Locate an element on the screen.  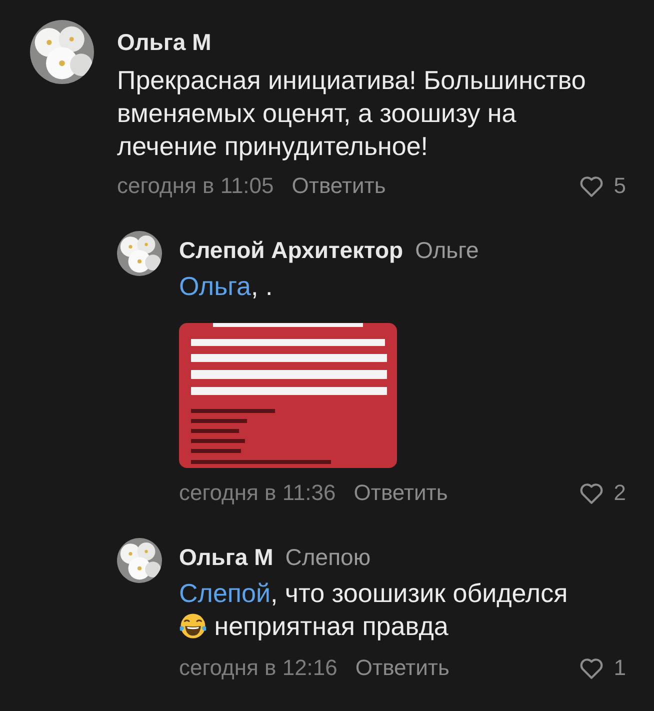
comment-time: сегодня в 11:05 is located at coordinates (195, 186).